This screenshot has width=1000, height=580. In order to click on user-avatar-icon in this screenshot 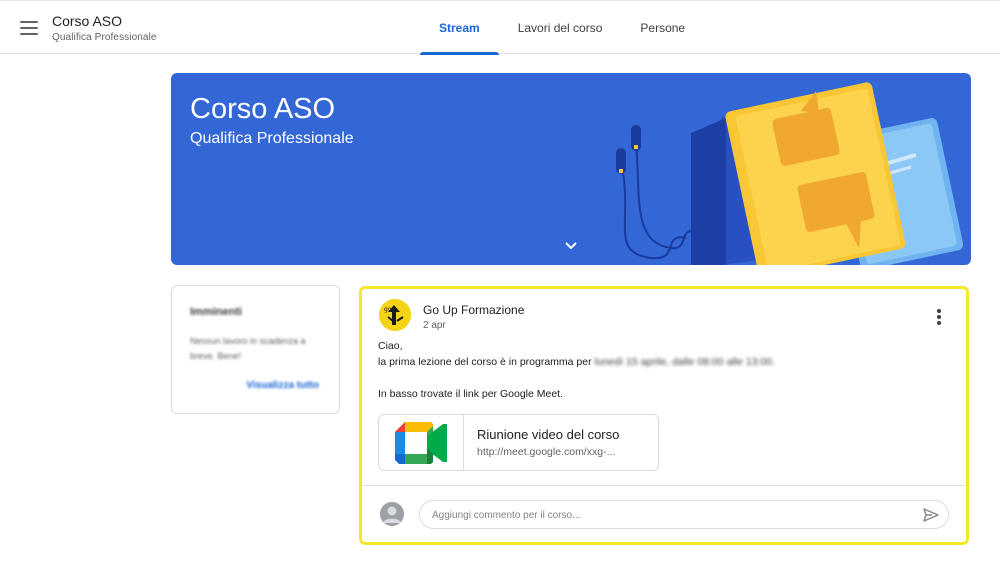, I will do `click(392, 514)`.